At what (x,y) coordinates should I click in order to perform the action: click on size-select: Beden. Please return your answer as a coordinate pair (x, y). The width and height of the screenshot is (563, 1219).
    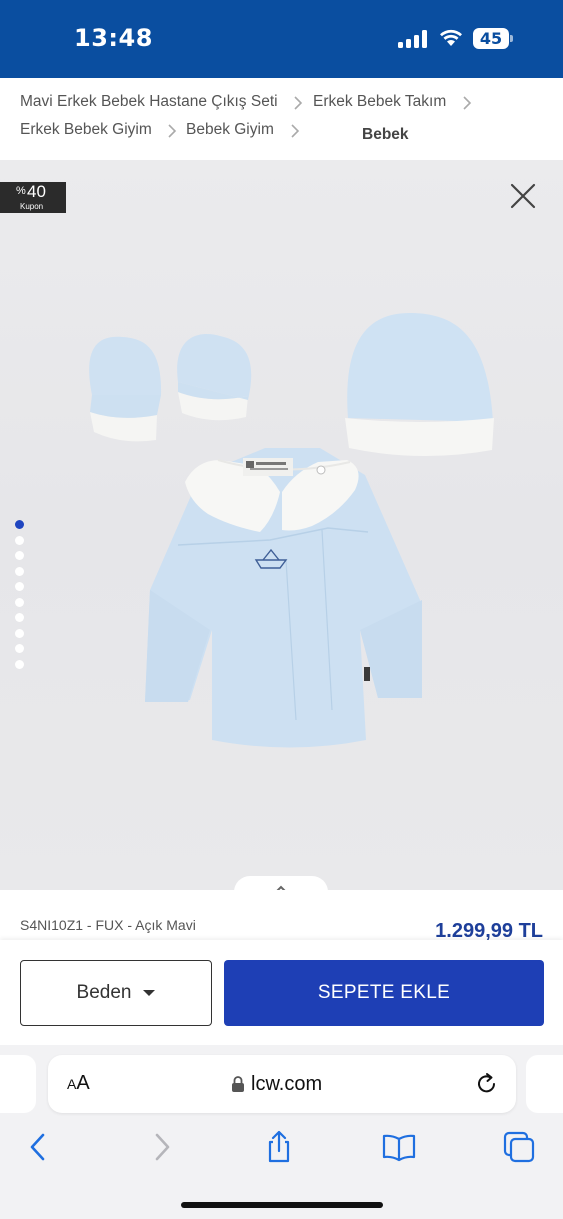
    Looking at the image, I should click on (116, 993).